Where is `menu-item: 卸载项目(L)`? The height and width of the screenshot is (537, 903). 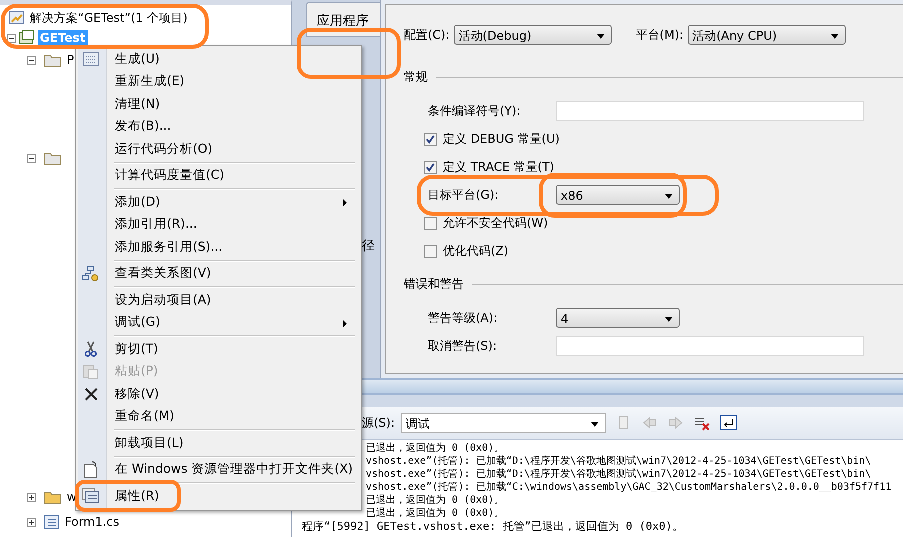
menu-item: 卸载项目(L) is located at coordinates (218, 443).